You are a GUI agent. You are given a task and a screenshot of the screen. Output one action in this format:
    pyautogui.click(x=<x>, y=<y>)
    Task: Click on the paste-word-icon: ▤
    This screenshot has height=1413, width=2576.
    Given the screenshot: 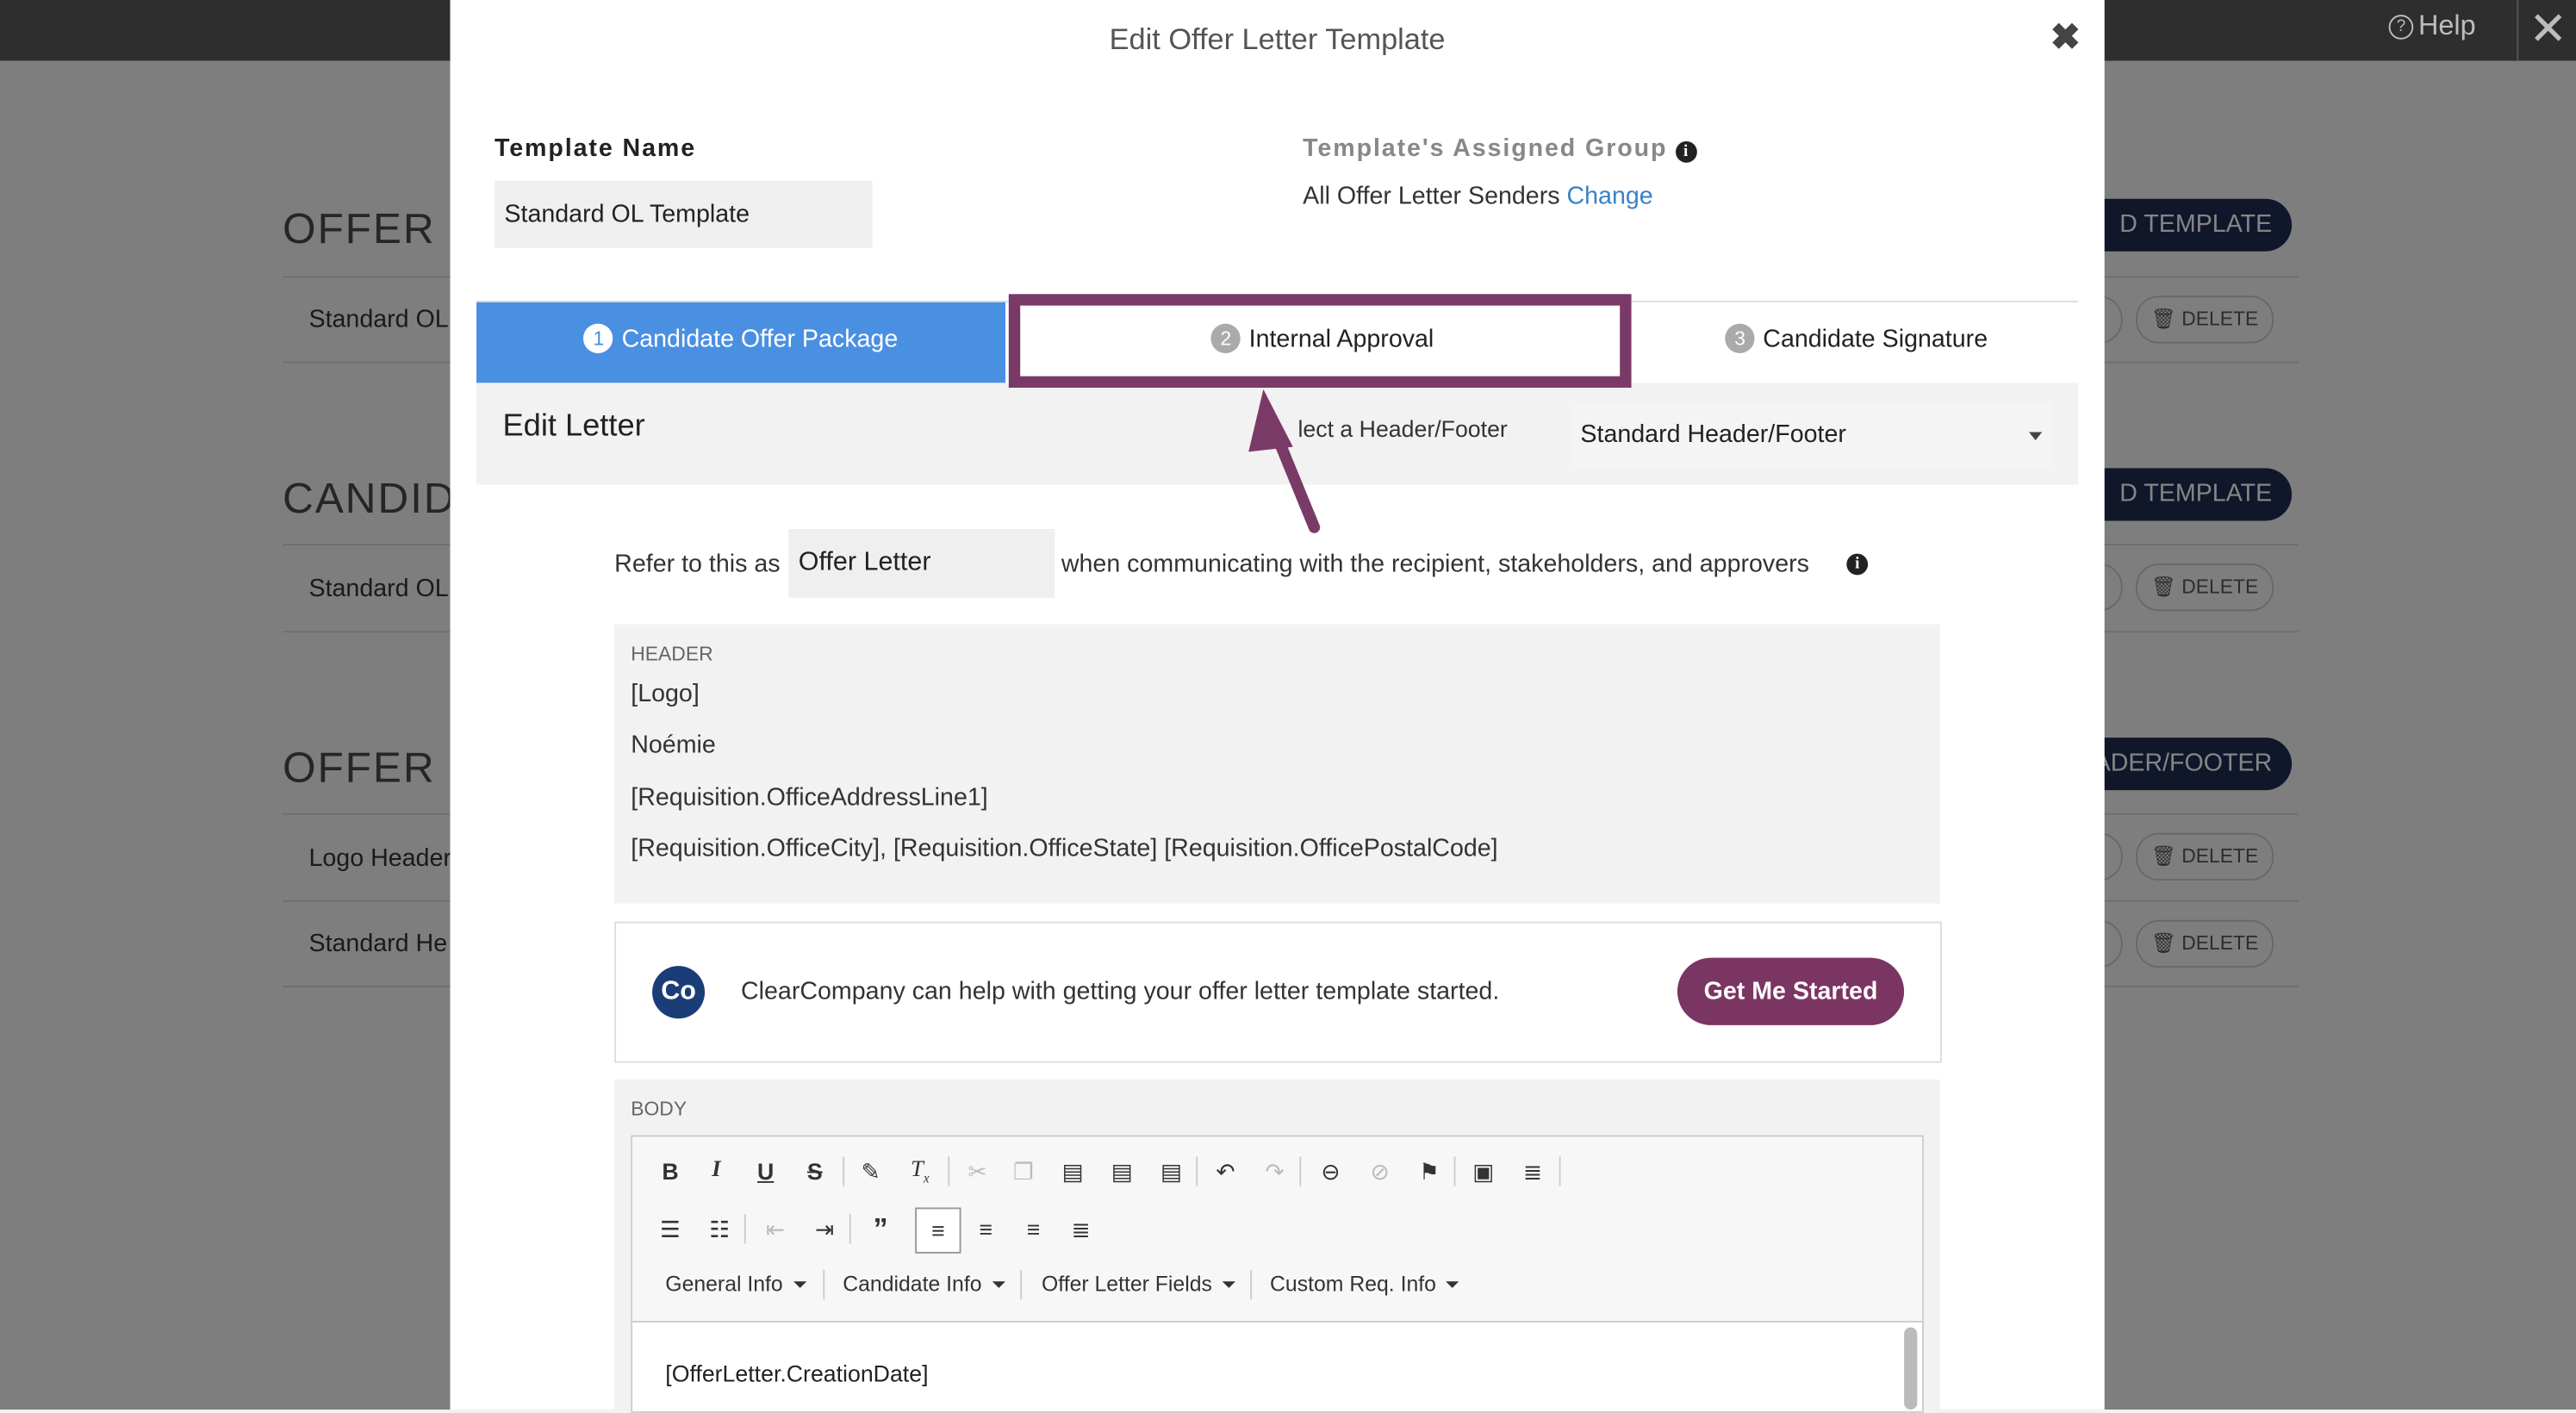 What is the action you would take?
    pyautogui.click(x=1172, y=1172)
    